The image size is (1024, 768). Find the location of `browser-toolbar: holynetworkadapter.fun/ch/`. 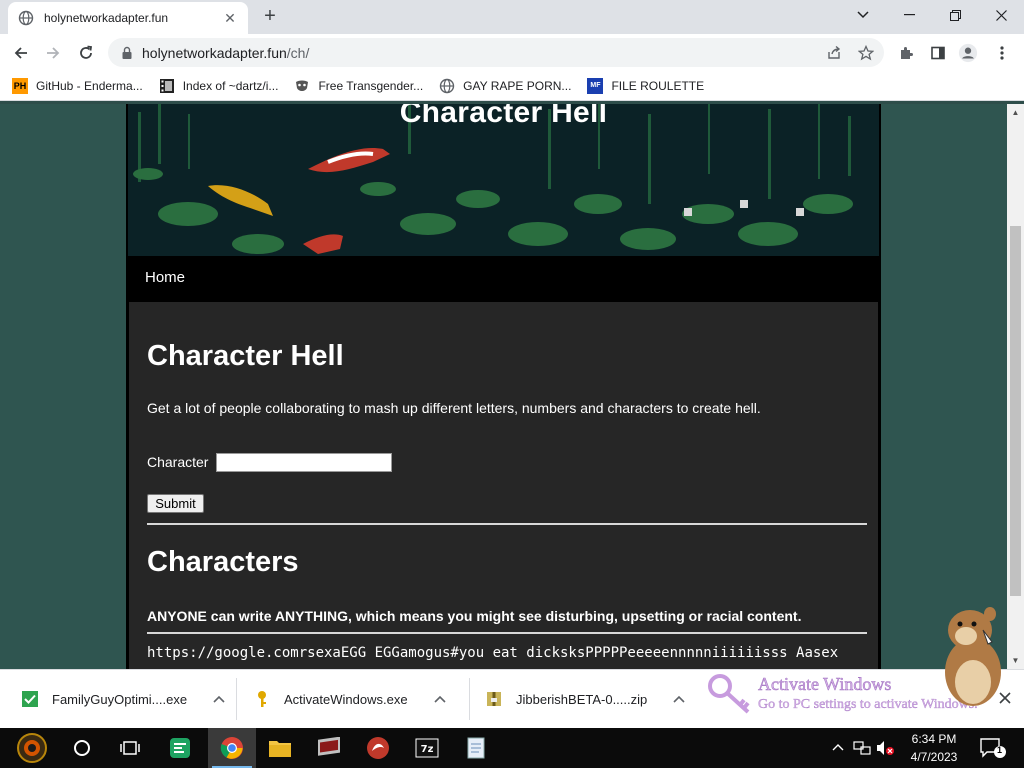

browser-toolbar: holynetworkadapter.fun/ch/ is located at coordinates (512, 52).